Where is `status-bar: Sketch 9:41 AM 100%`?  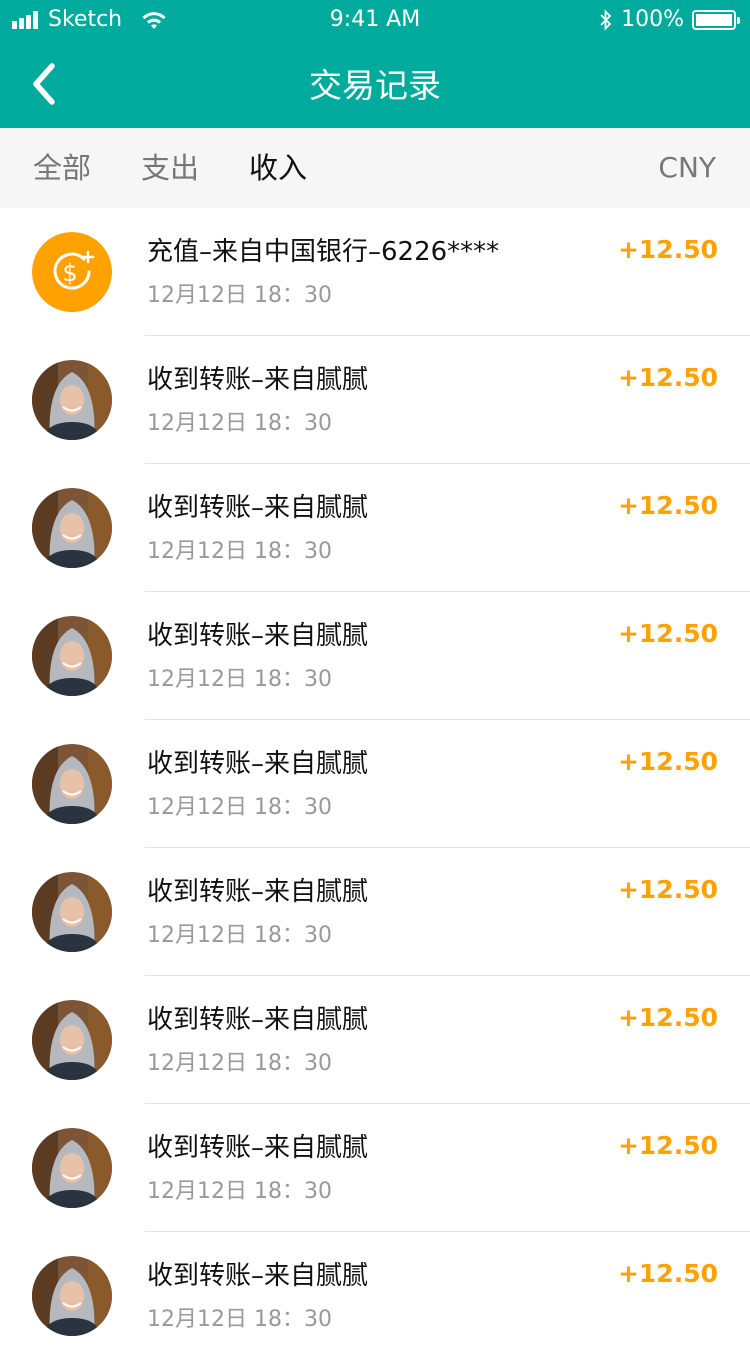 status-bar: Sketch 9:41 AM 100% is located at coordinates (375, 20).